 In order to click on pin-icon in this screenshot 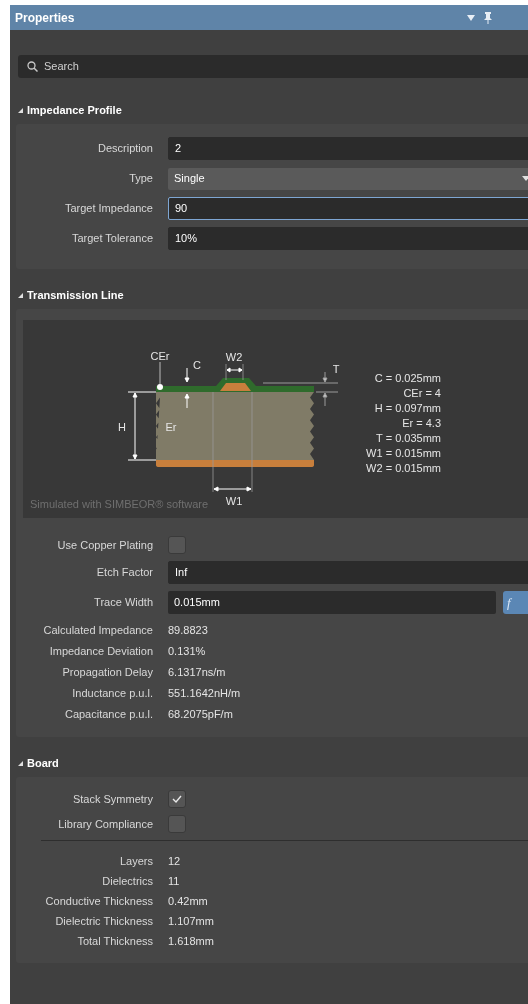, I will do `click(488, 17)`.